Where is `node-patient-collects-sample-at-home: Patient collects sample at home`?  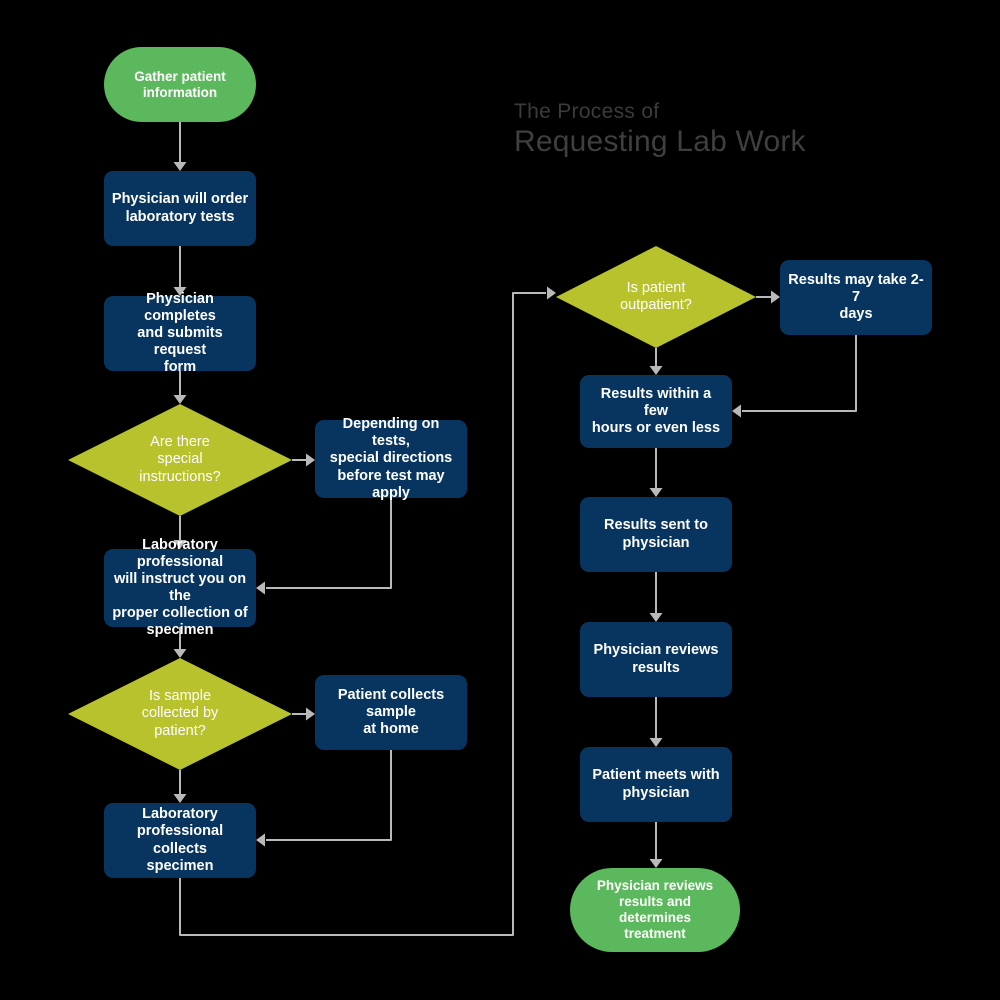
node-patient-collects-sample-at-home: Patient collects sample at home is located at coordinates (391, 712).